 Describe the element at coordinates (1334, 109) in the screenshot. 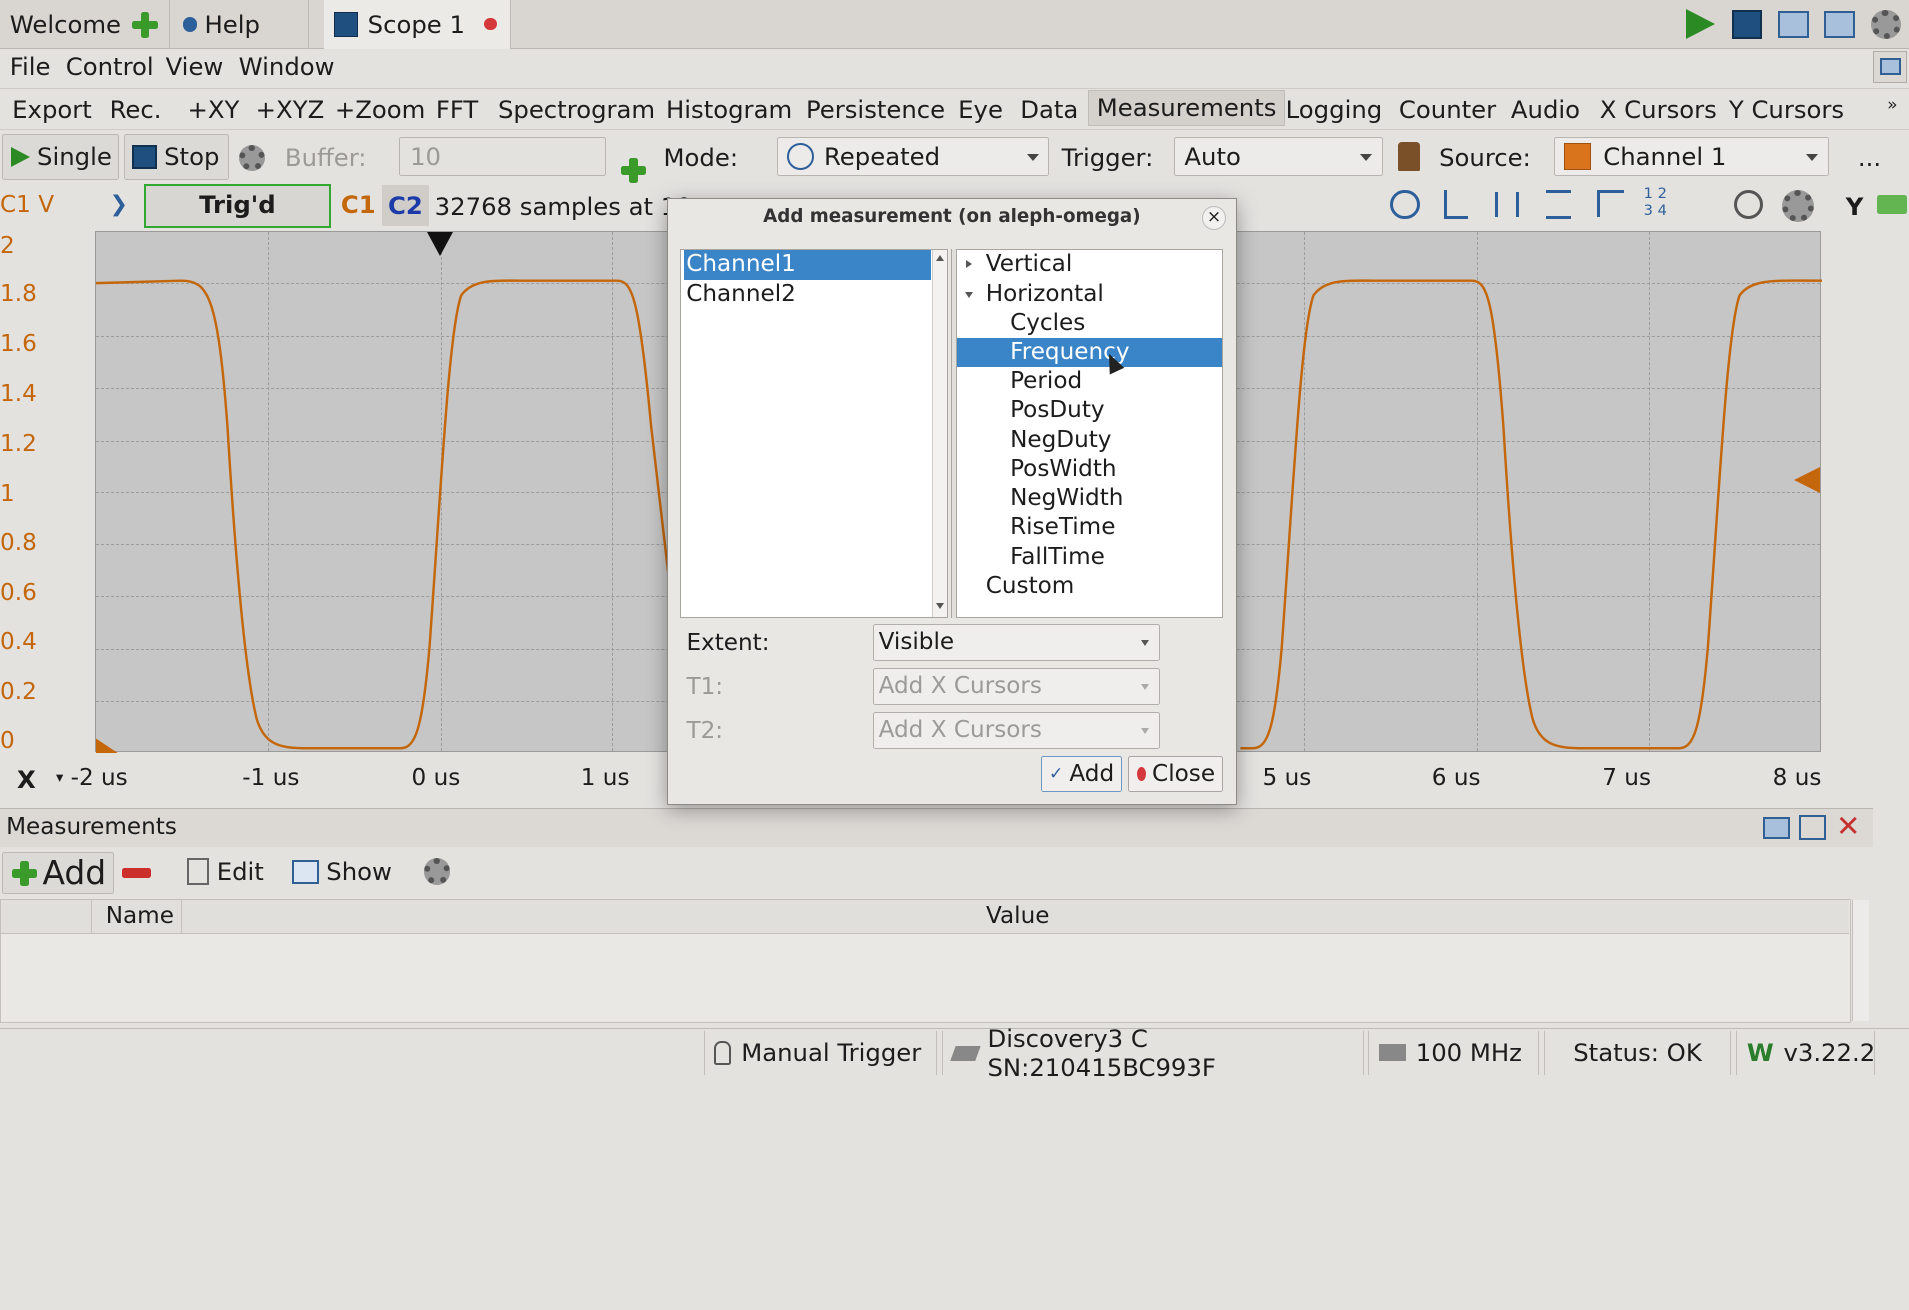

I see `tool-logging: Logging` at that location.